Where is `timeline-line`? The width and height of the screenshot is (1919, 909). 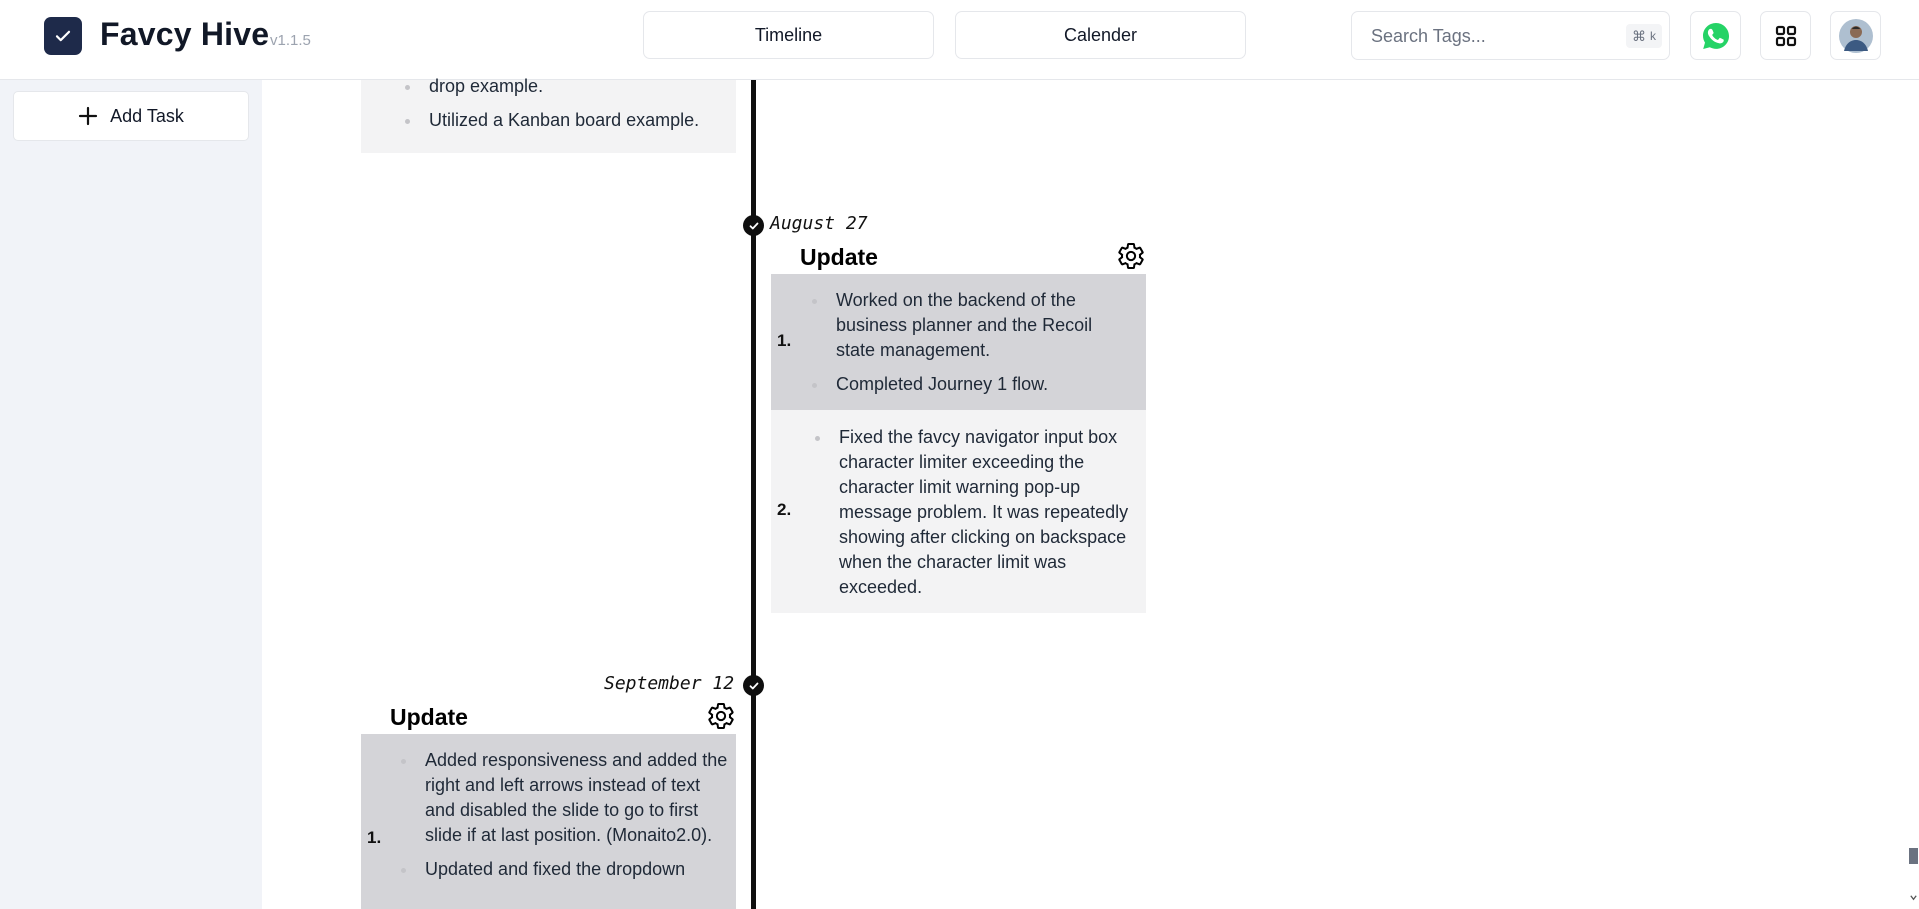
timeline-line is located at coordinates (753, 494).